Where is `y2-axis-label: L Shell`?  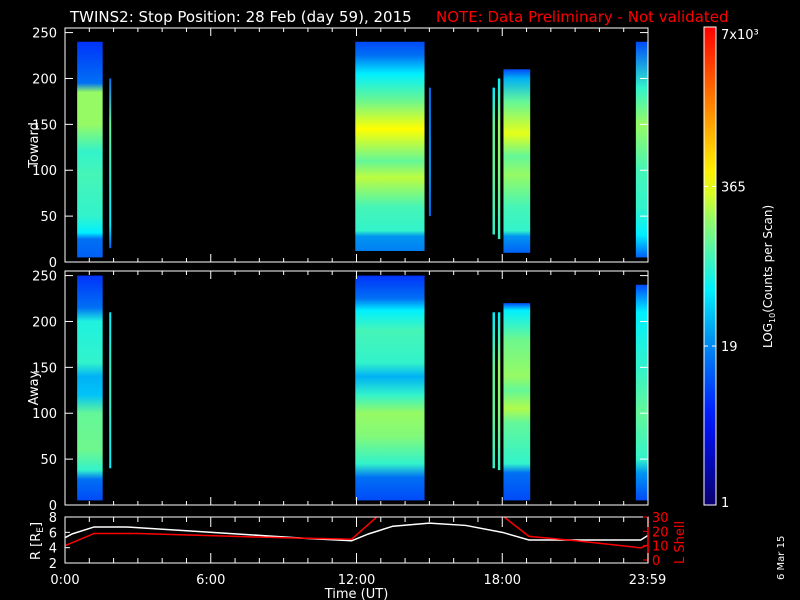 y2-axis-label: L Shell is located at coordinates (680, 542).